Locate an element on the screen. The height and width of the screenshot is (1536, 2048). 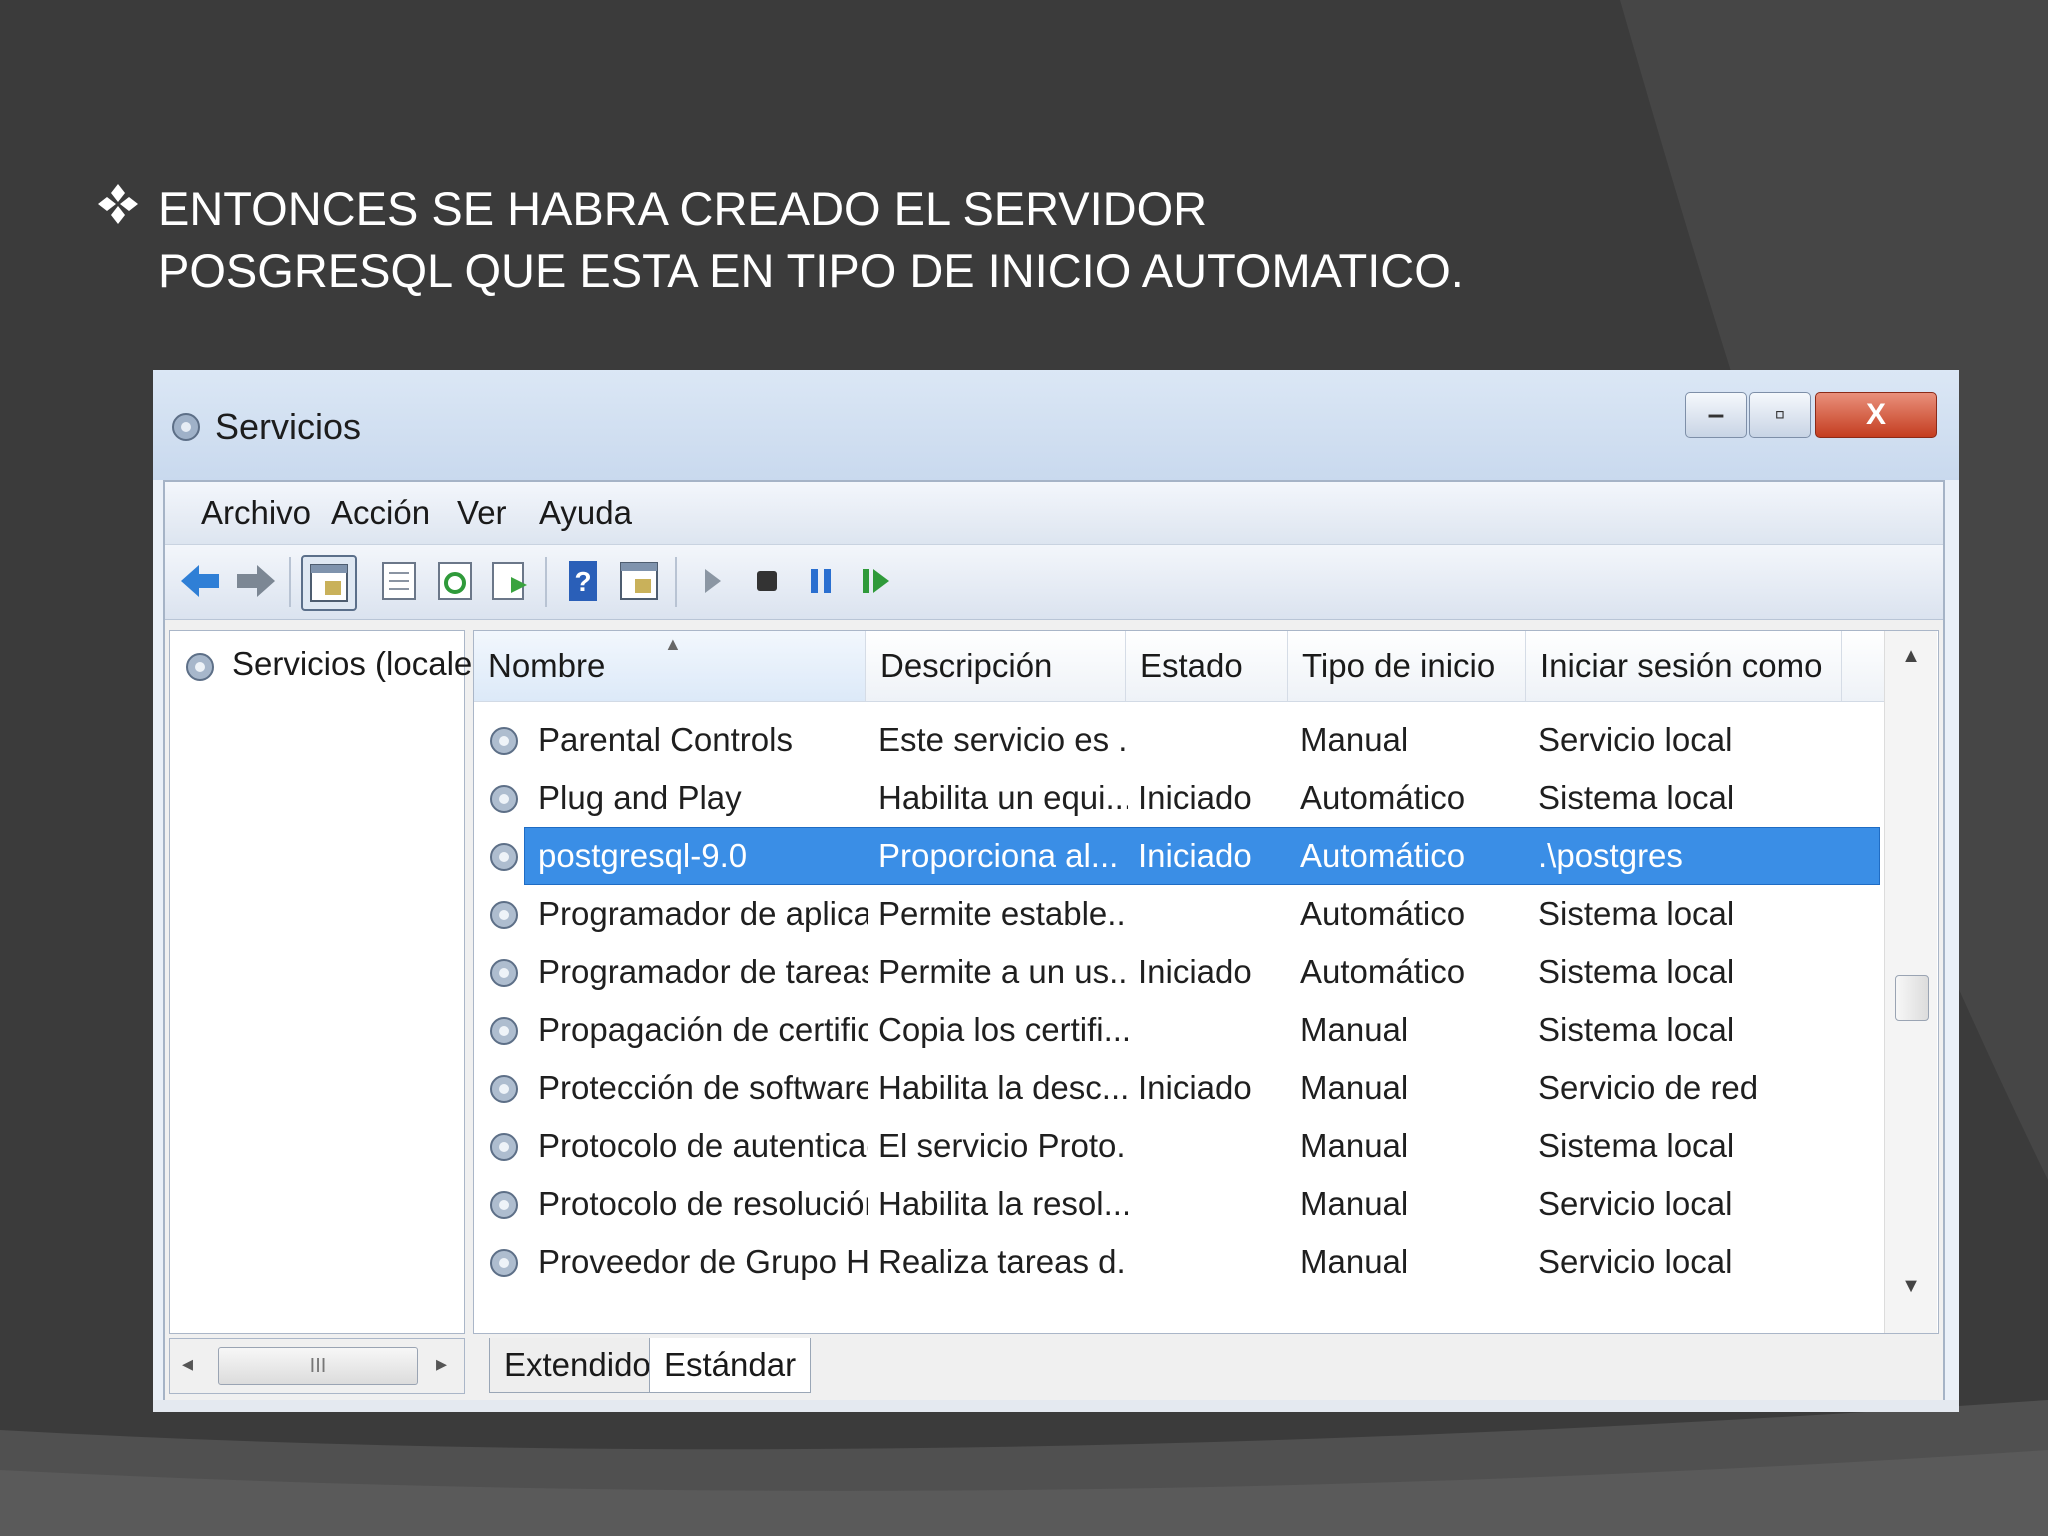
minimize-button: – is located at coordinates (1716, 415).